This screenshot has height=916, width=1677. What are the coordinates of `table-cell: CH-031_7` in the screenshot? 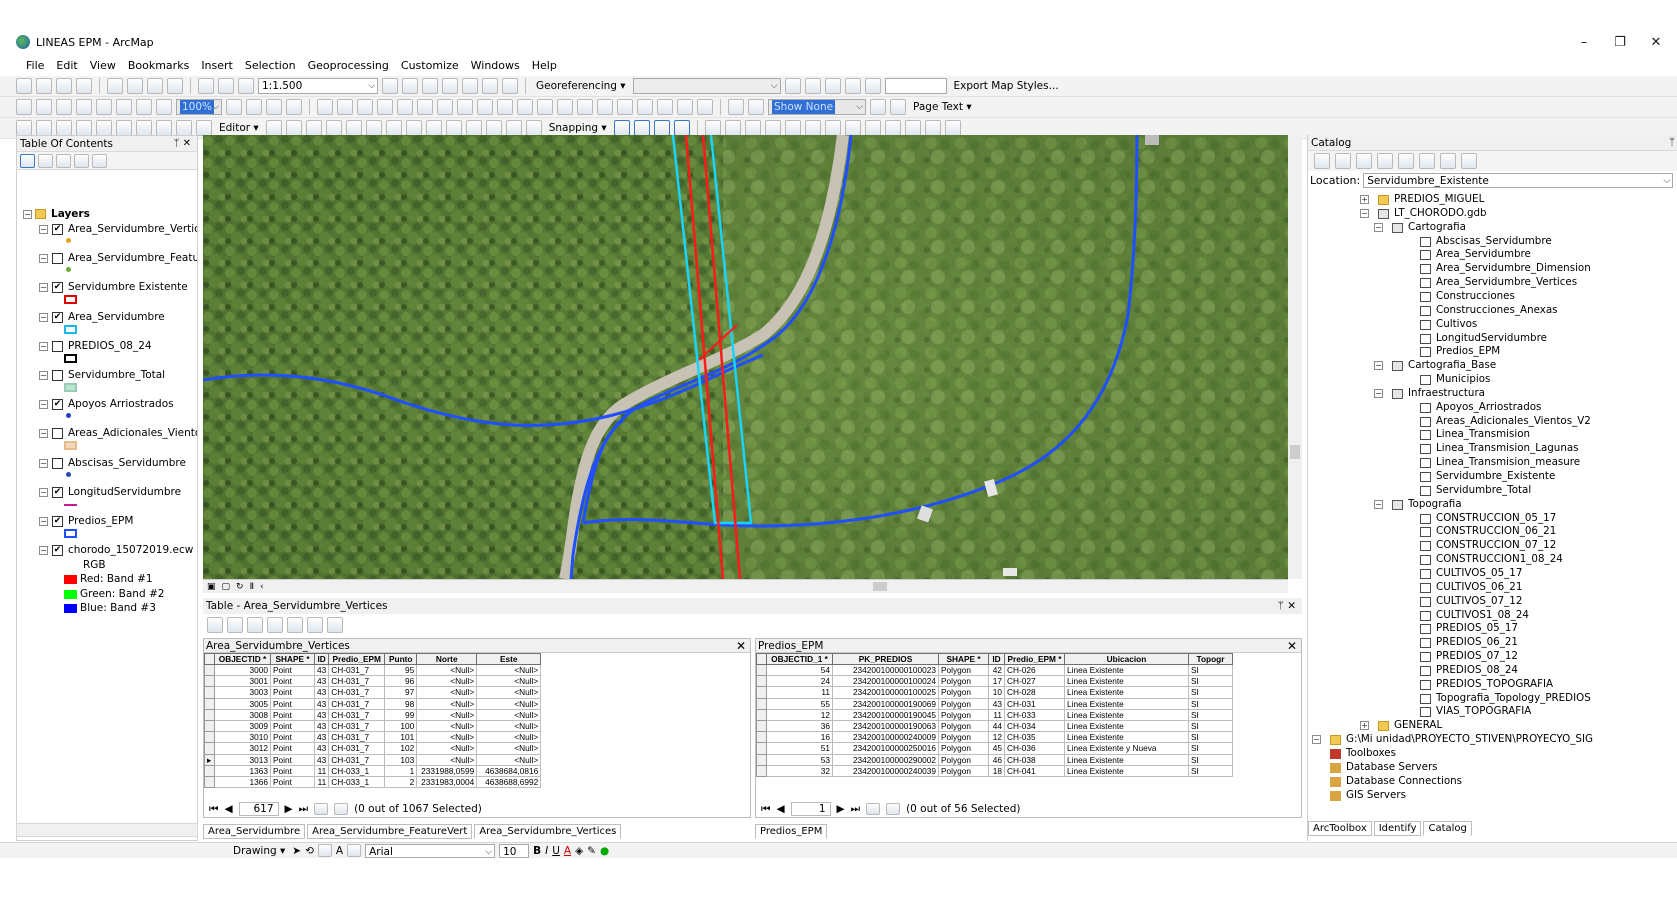 It's located at (357, 714).